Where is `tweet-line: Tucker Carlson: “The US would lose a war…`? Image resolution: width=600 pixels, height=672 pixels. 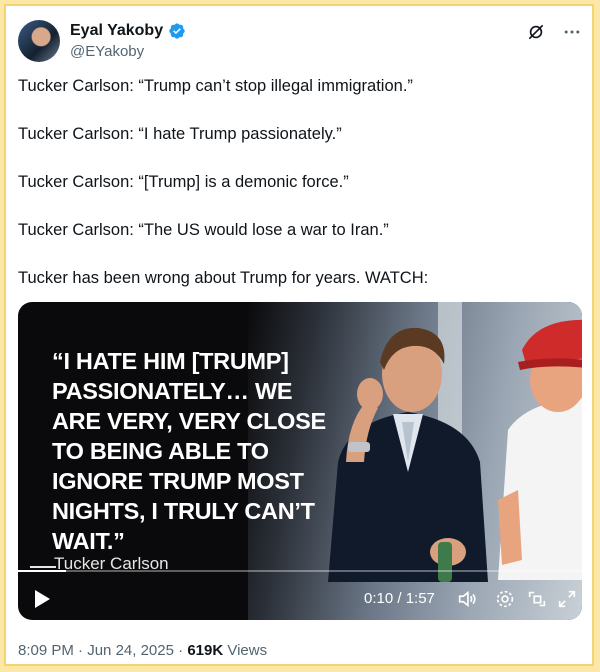 tweet-line: Tucker Carlson: “The US would lose a war… is located at coordinates (203, 230).